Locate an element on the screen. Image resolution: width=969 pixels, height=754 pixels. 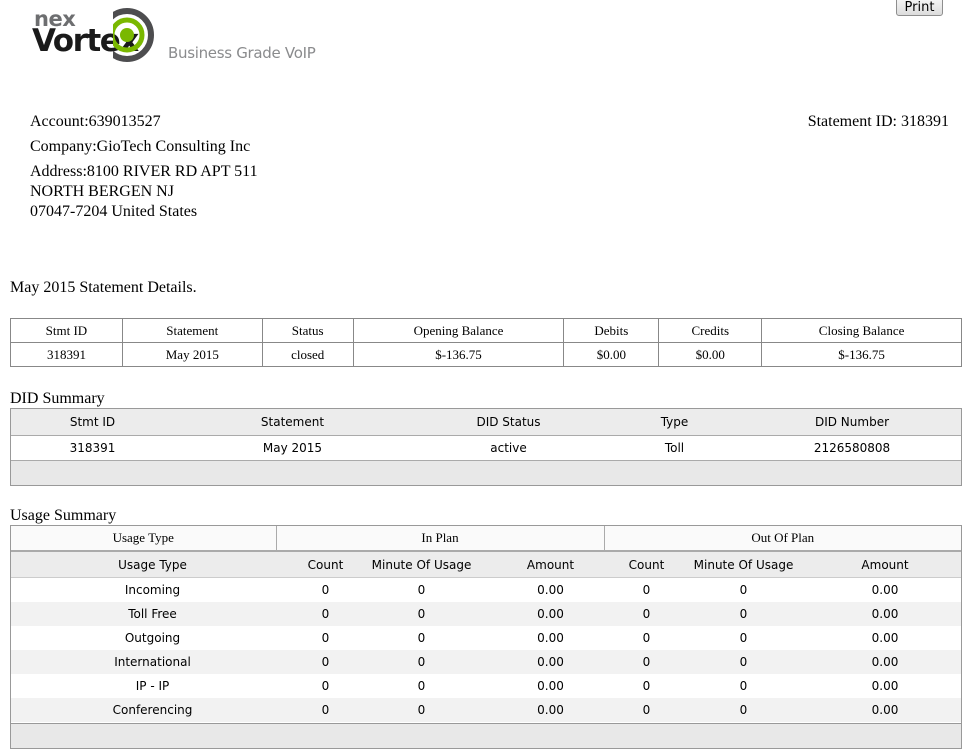
table-row: IP - IP 0 0 0.00 0 0 0.00 is located at coordinates (486, 686).